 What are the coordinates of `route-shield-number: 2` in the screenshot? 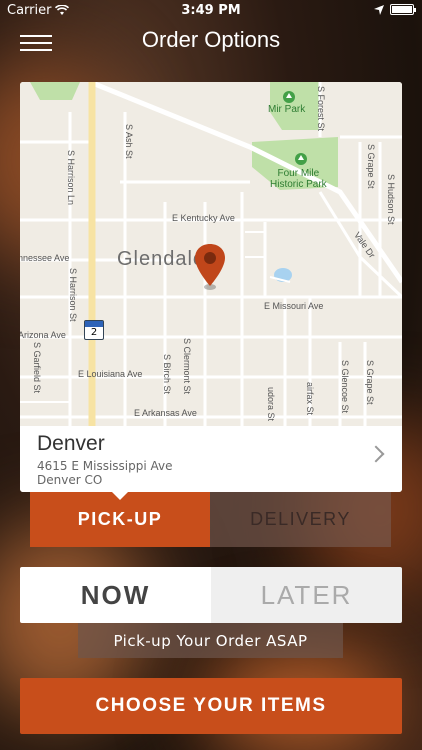 It's located at (94, 332).